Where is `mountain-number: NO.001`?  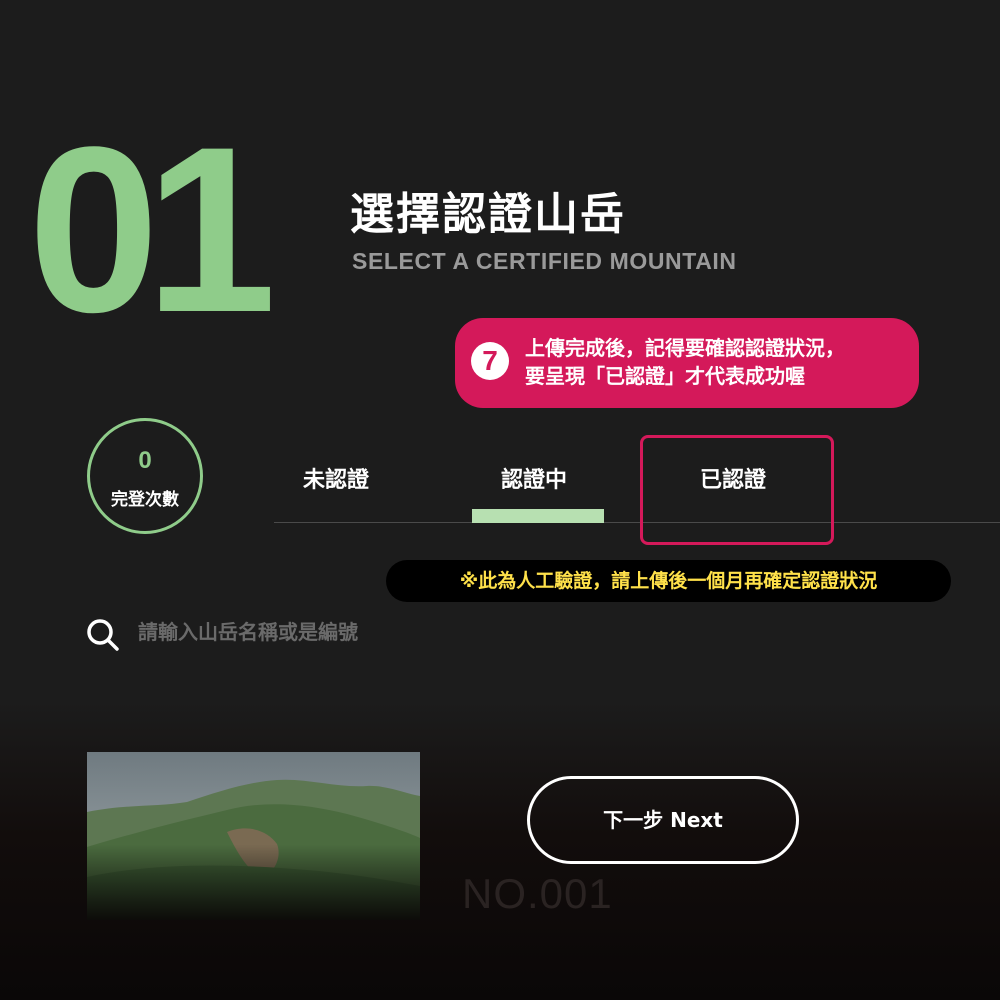
mountain-number: NO.001 is located at coordinates (537, 893).